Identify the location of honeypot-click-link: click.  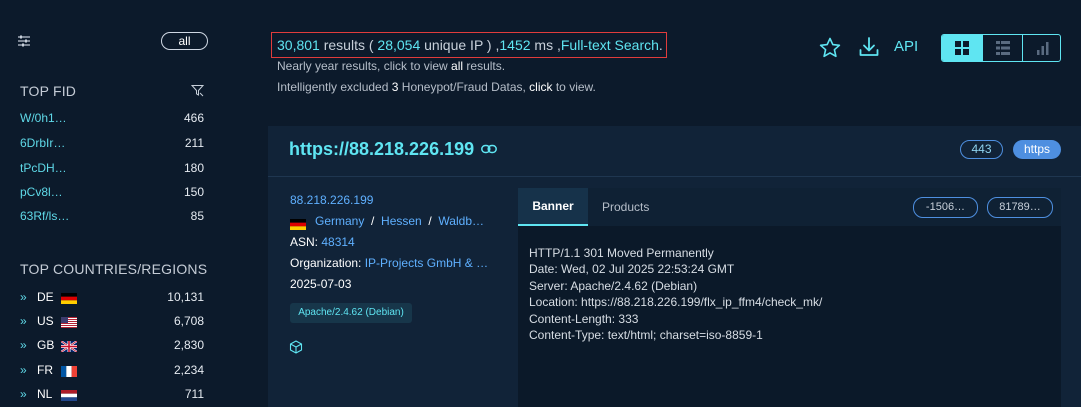
(540, 87).